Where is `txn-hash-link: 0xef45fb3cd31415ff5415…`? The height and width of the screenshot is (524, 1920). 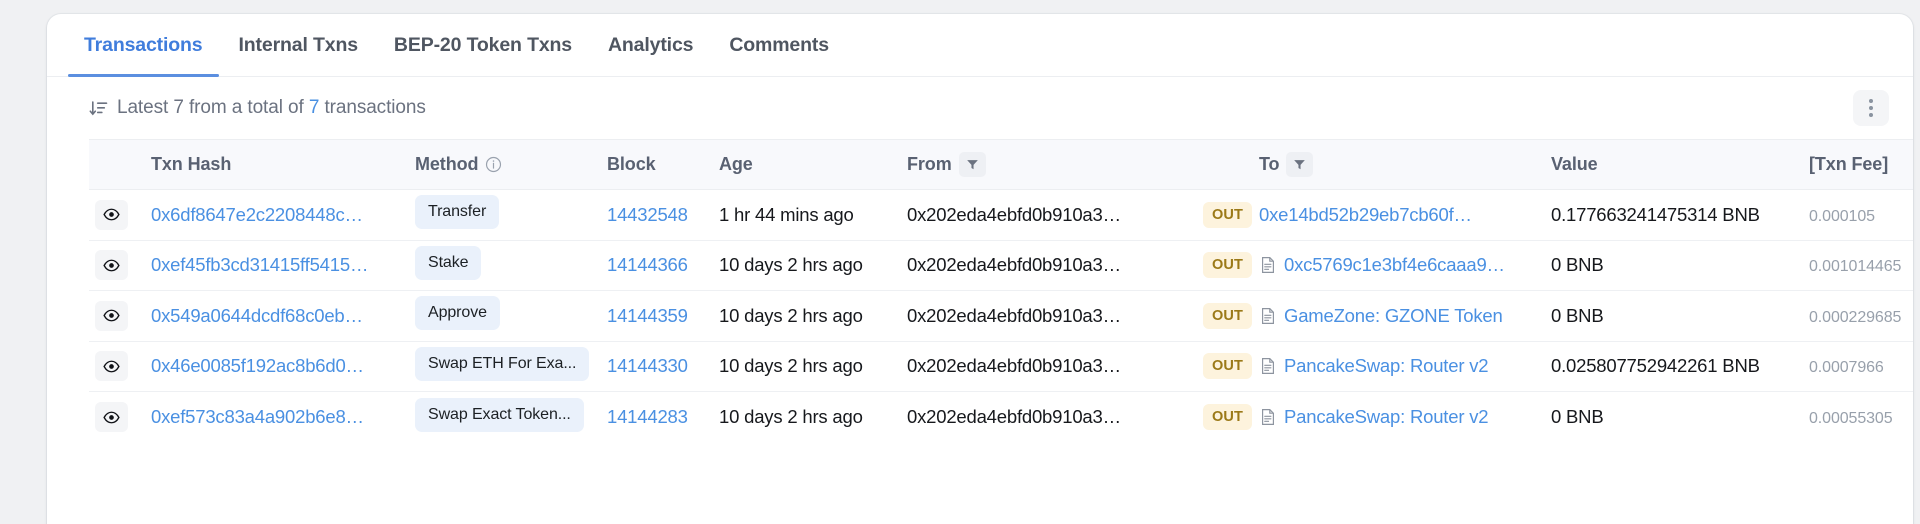 txn-hash-link: 0xef45fb3cd31415ff5415… is located at coordinates (259, 265).